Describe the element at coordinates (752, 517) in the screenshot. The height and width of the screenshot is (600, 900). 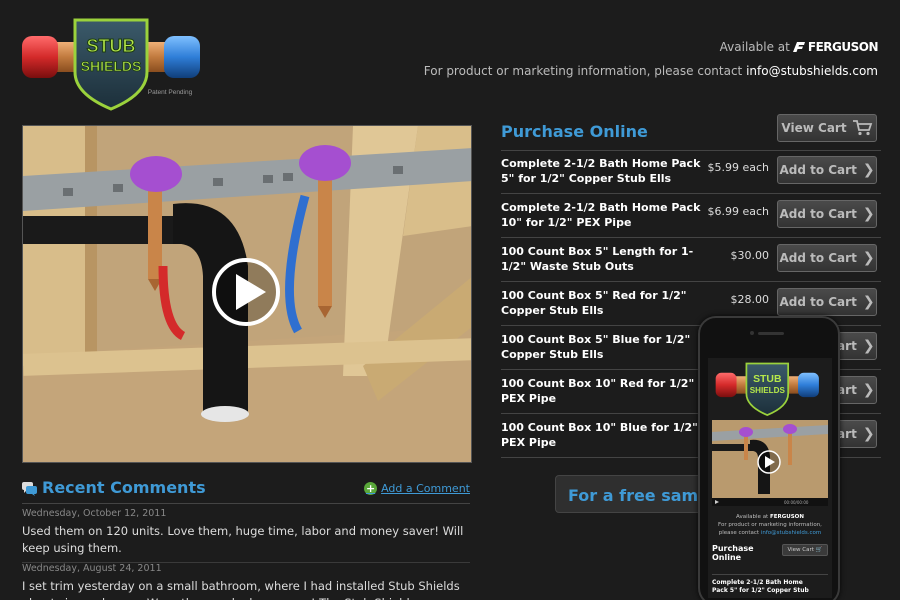
I see `phone-available-label: Available at` at that location.